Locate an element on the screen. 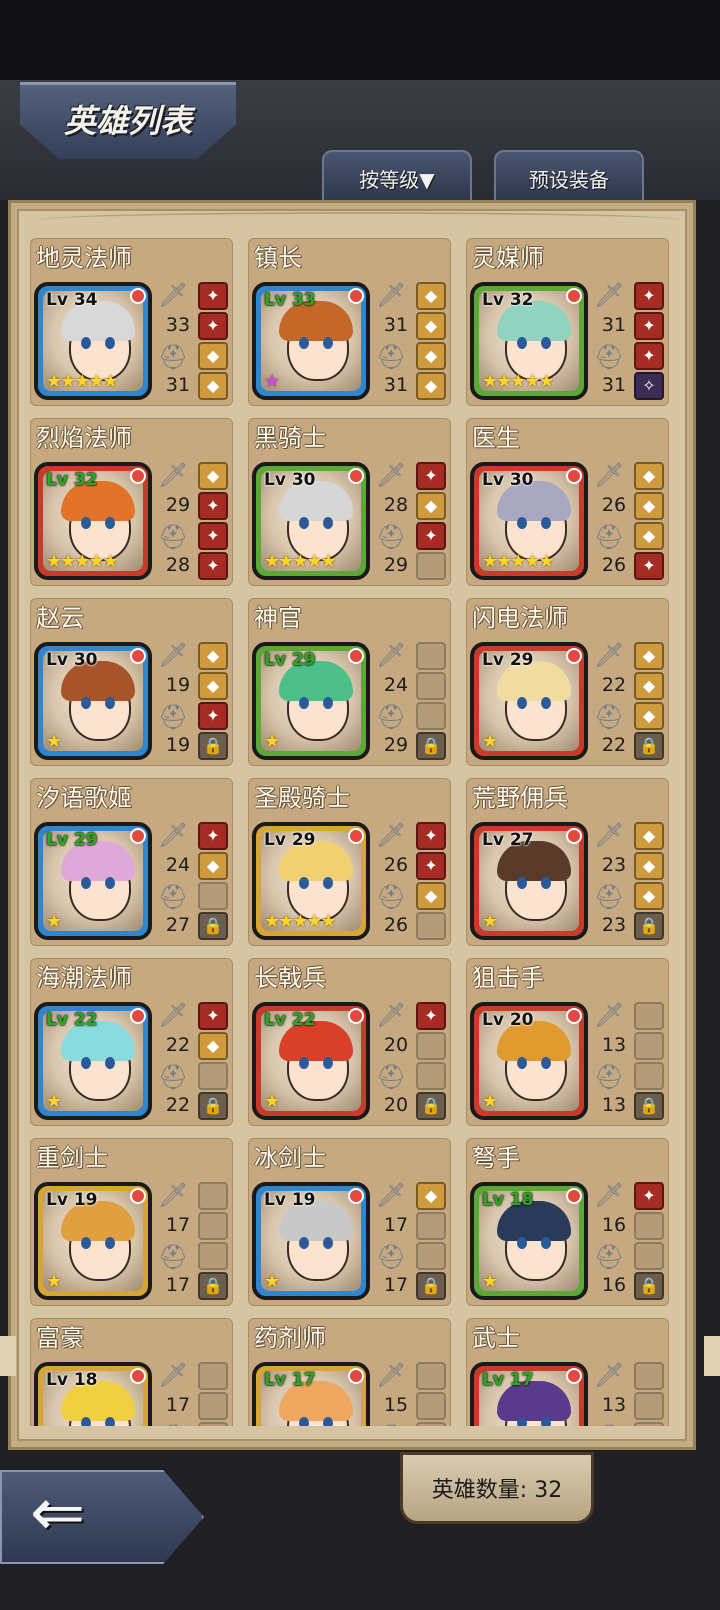  hero-card: 药剂师 Lv 17 🗡 15 ⛑ is located at coordinates (349, 1372).